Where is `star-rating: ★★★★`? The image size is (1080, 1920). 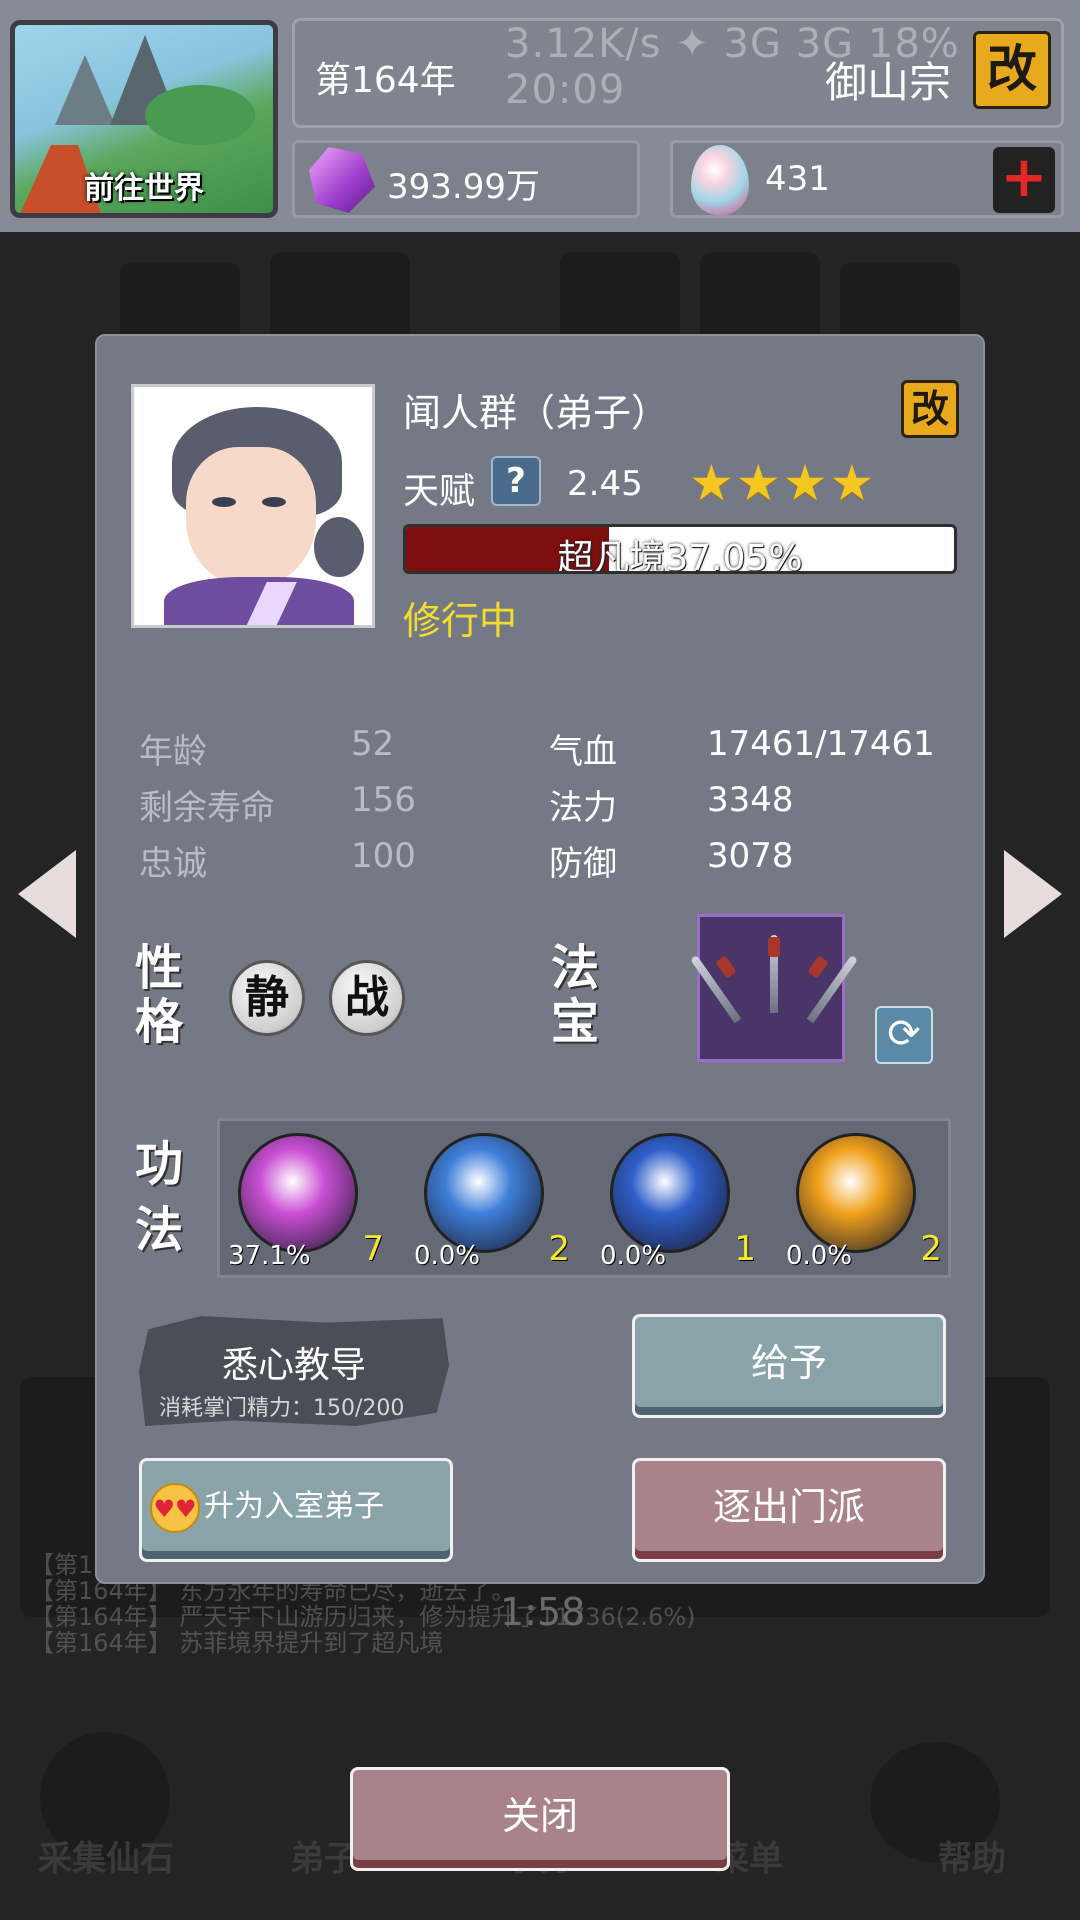
star-rating: ★★★★ is located at coordinates (783, 483).